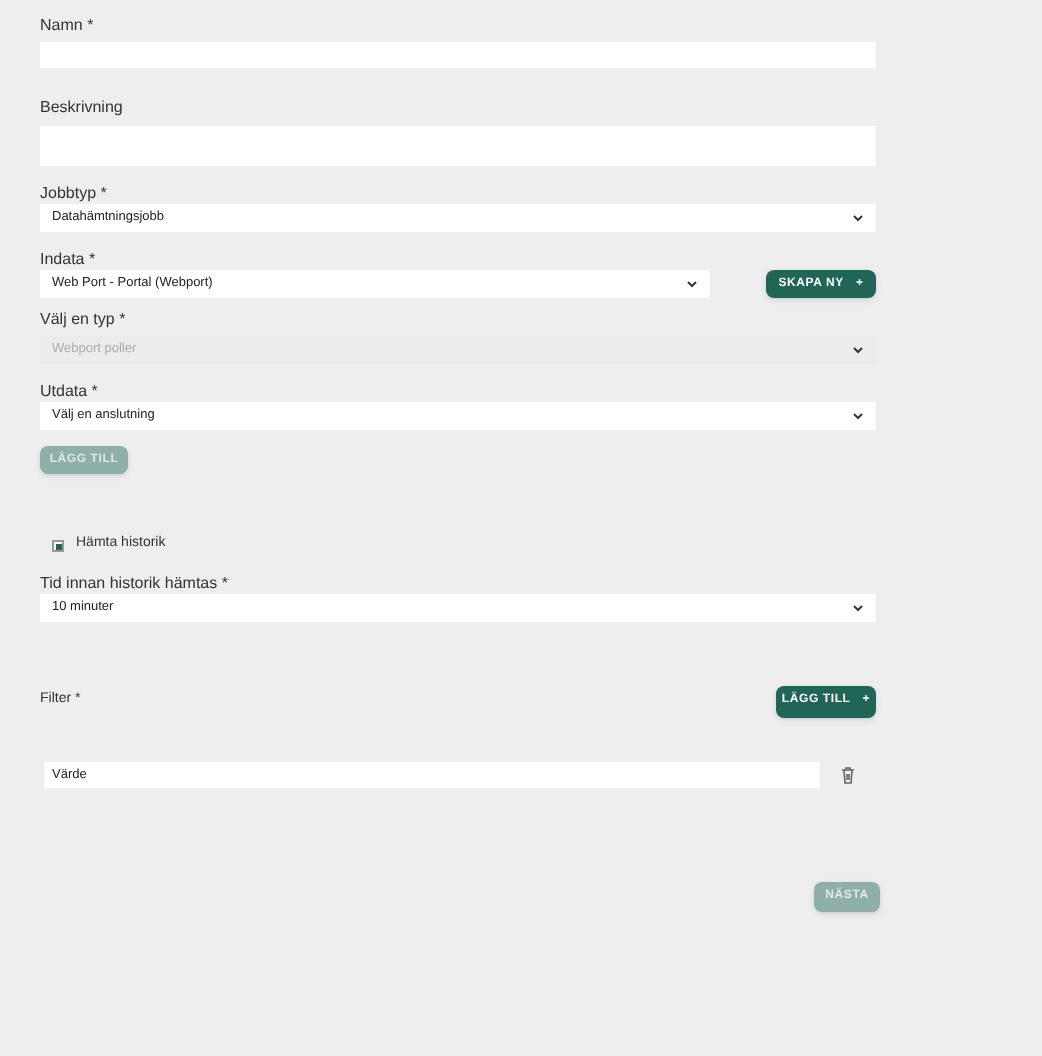 This screenshot has width=1042, height=1056. I want to click on field-label: Utdata *, so click(70, 392).